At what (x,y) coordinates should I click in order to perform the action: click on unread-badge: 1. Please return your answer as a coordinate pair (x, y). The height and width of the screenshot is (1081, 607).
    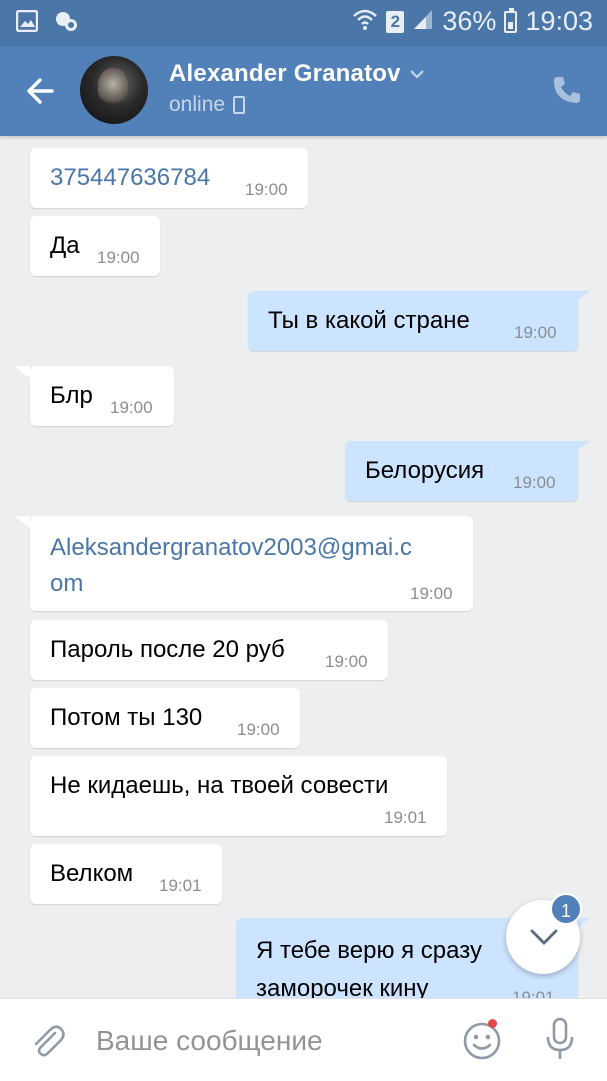
    Looking at the image, I should click on (566, 909).